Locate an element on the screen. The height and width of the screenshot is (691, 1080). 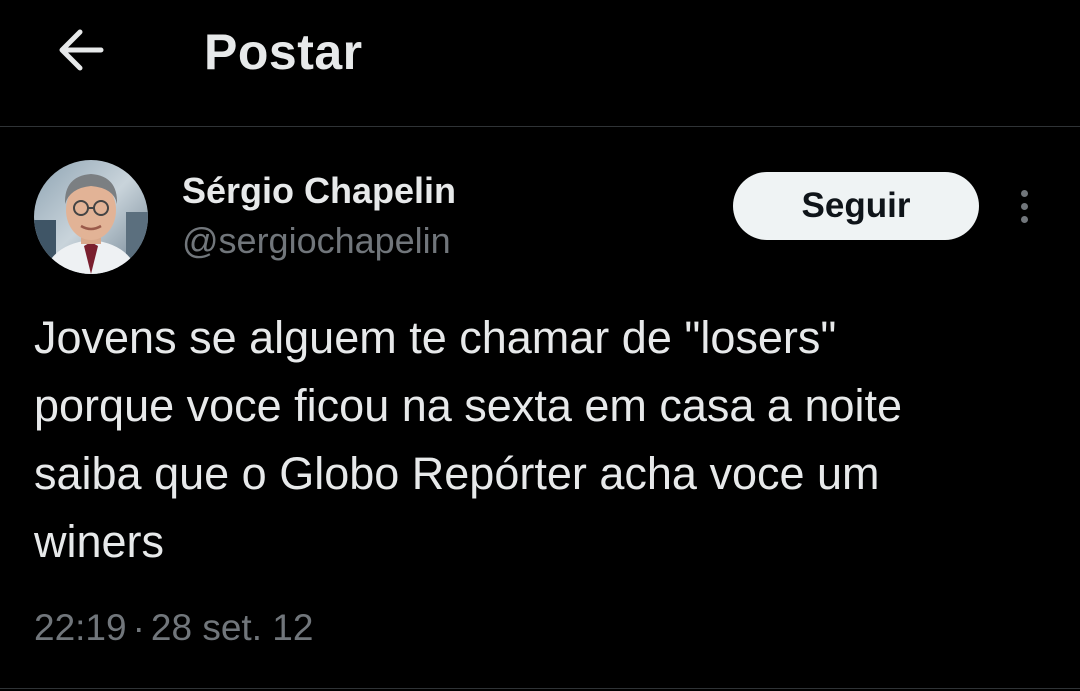
post-timestamp: 22:19 · 28 set. 12 is located at coordinates (173, 628).